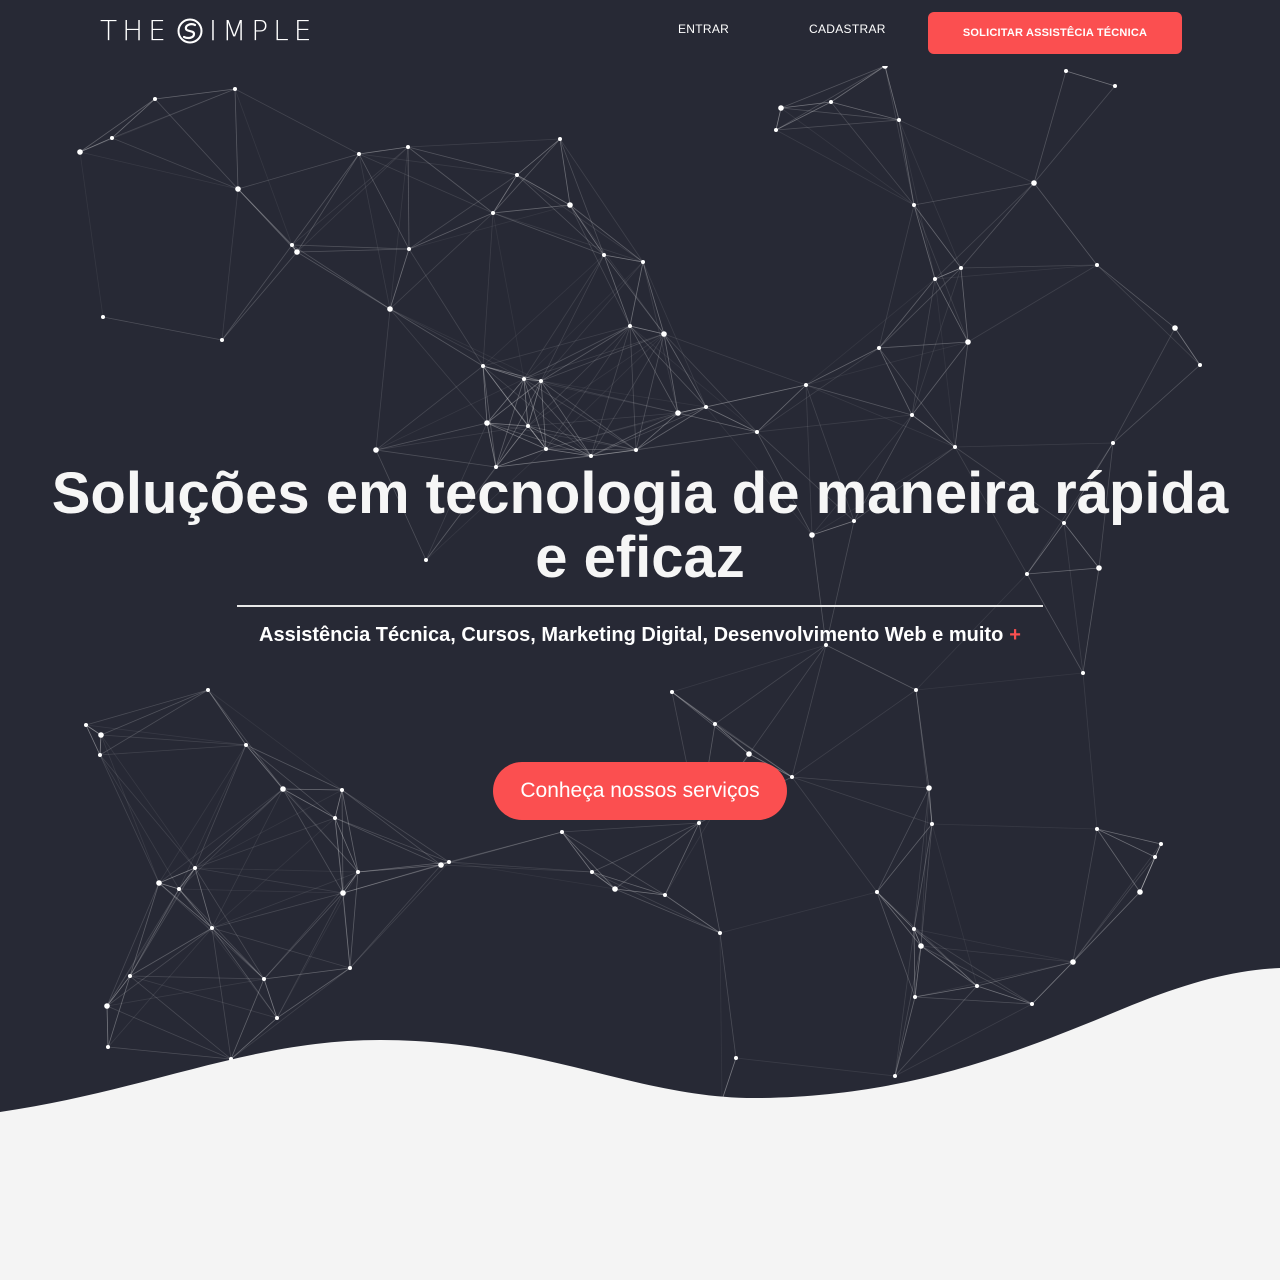  What do you see at coordinates (640, 791) in the screenshot?
I see `services-cta-button: Conheça nossos serviços` at bounding box center [640, 791].